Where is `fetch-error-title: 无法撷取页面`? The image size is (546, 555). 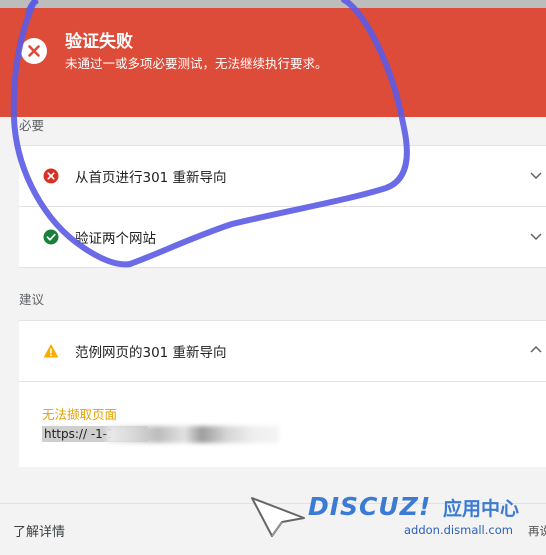
fetch-error-title: 无法撷取页面 is located at coordinates (80, 414).